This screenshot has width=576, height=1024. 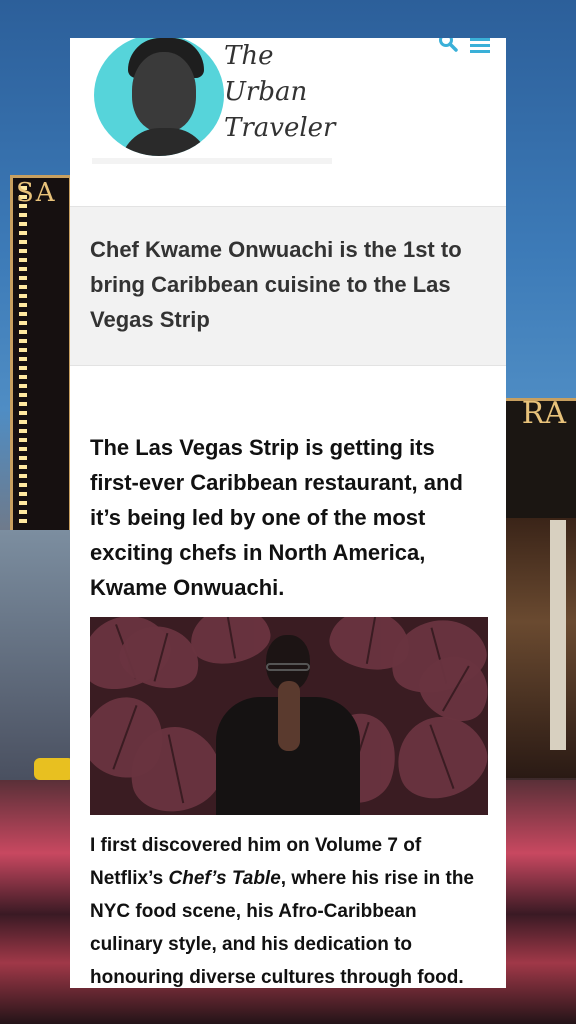 What do you see at coordinates (54, 769) in the screenshot?
I see `taxi` at bounding box center [54, 769].